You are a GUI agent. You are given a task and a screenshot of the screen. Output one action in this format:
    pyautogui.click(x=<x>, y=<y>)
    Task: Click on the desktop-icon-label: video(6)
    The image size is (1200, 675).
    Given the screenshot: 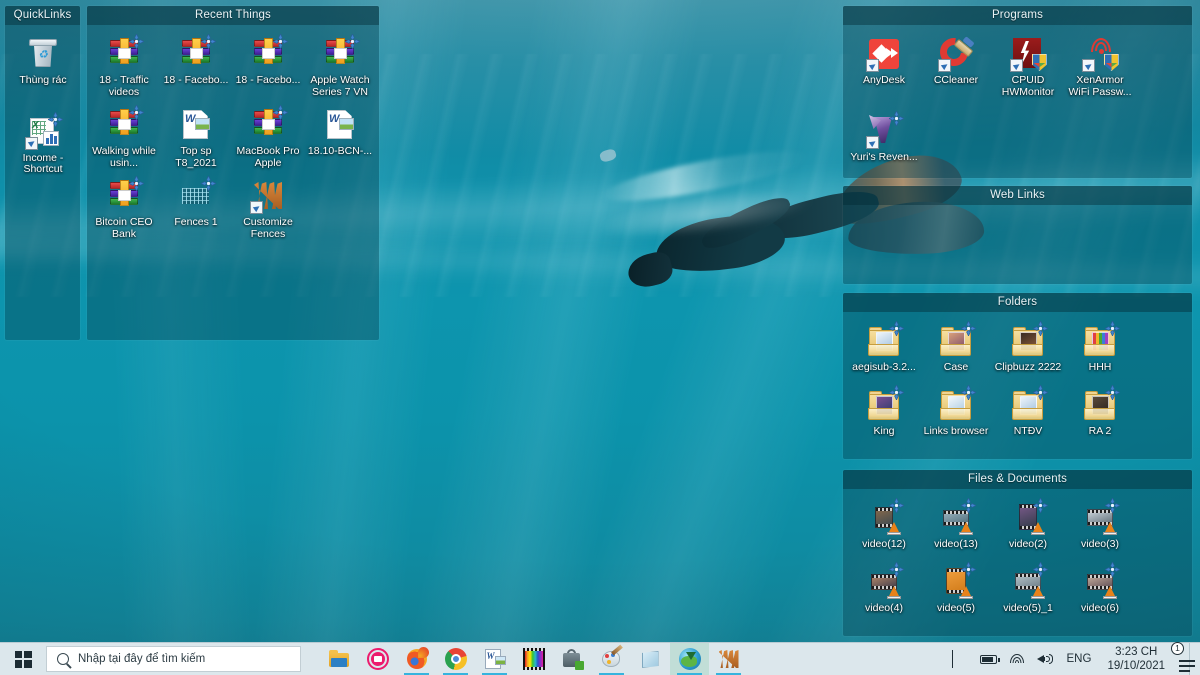 What is the action you would take?
    pyautogui.click(x=1100, y=607)
    